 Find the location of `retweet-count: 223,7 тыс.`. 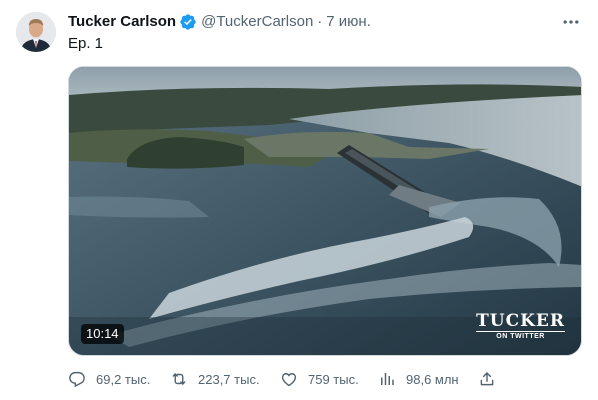

retweet-count: 223,7 тыс. is located at coordinates (229, 379).